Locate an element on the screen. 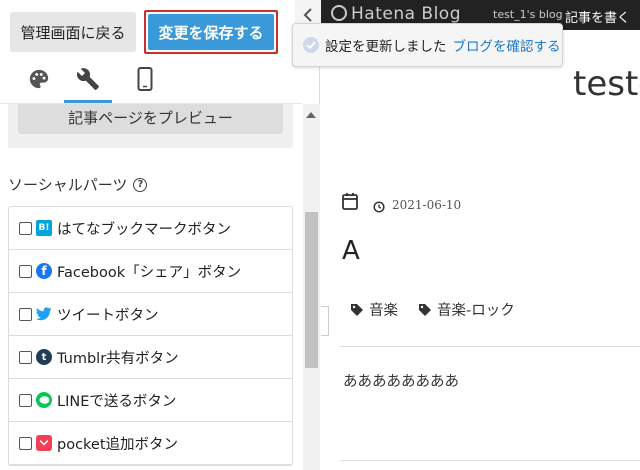 The height and width of the screenshot is (470, 640). list-item: f Facebook「シェア」ボタン is located at coordinates (150, 271).